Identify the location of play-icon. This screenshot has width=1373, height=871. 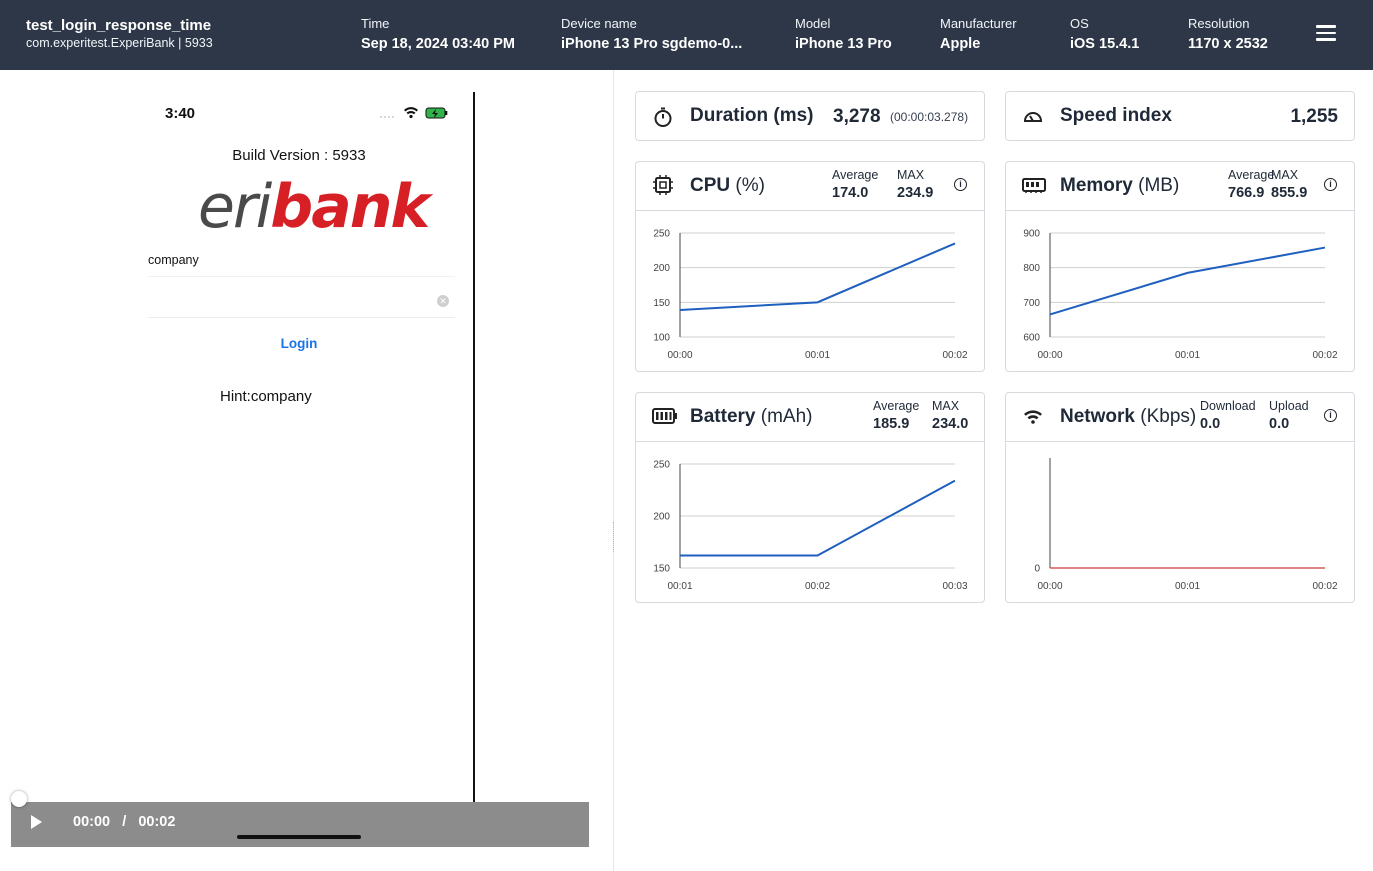
(36, 822).